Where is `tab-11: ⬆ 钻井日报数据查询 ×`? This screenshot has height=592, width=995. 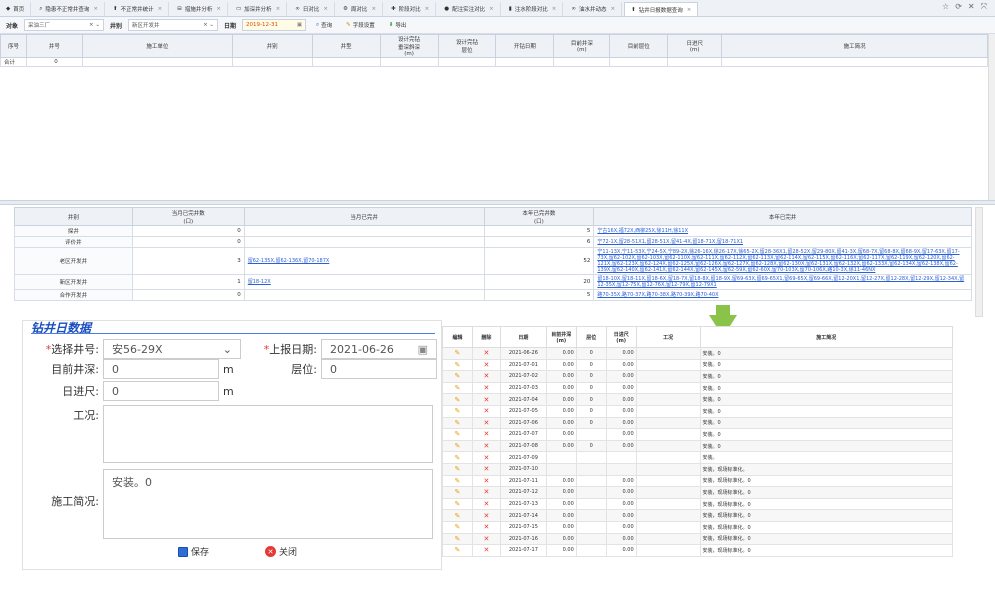 tab-11: ⬆ 钻井日报数据查询 × is located at coordinates (661, 9).